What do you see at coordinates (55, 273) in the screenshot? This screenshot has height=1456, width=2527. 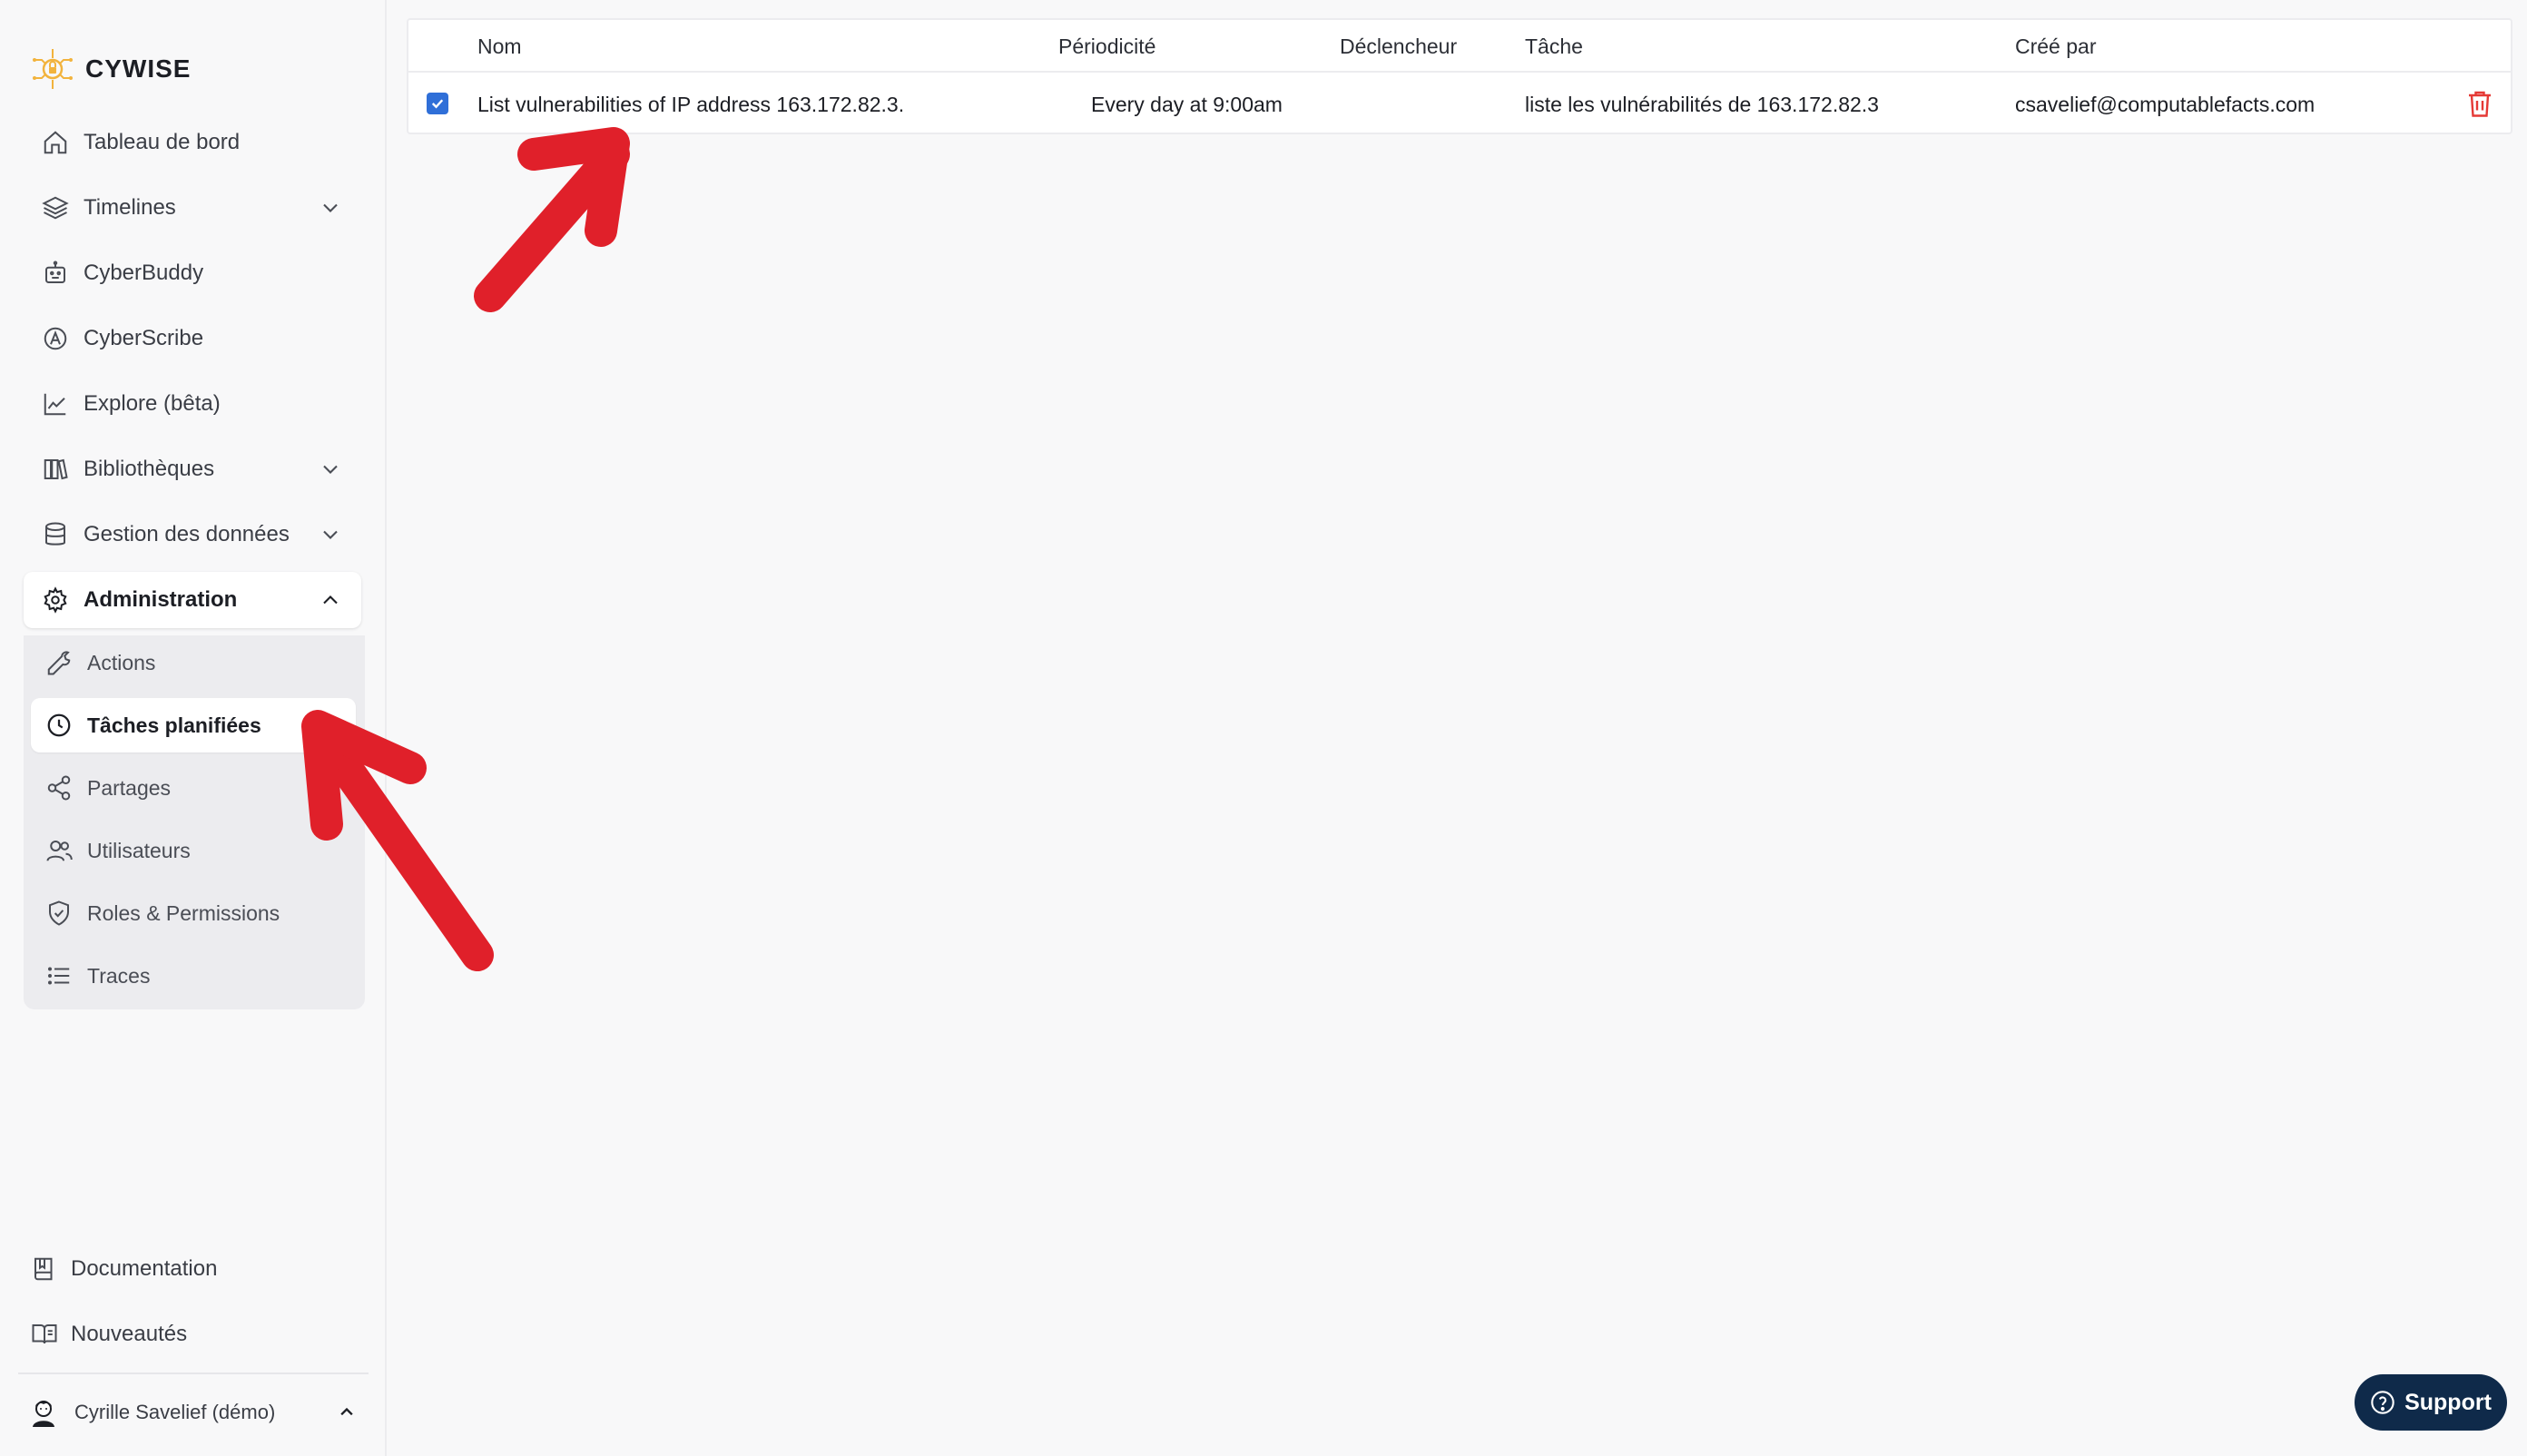 I see `robot-icon` at bounding box center [55, 273].